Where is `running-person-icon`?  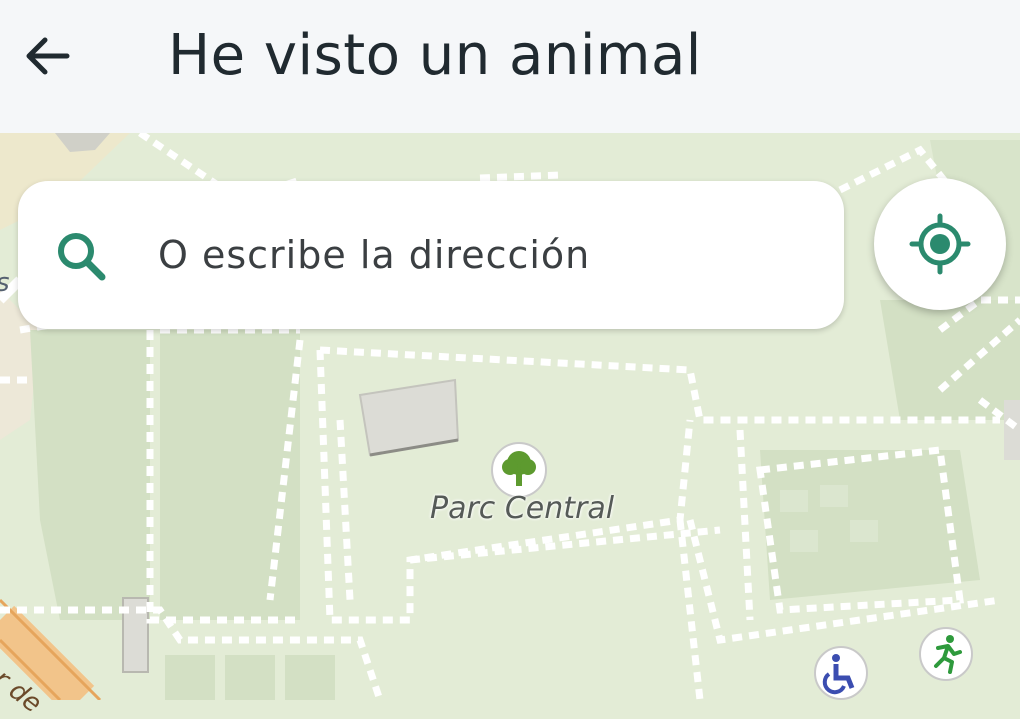 running-person-icon is located at coordinates (946, 654).